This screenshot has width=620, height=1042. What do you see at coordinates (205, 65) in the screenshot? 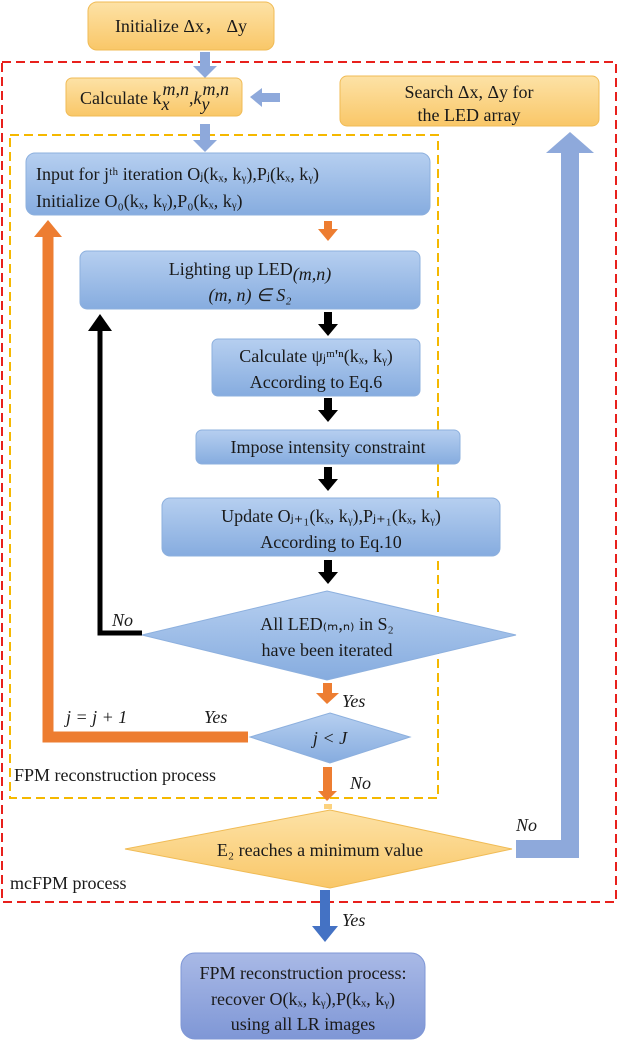
I see `arrow-init-to-calc` at bounding box center [205, 65].